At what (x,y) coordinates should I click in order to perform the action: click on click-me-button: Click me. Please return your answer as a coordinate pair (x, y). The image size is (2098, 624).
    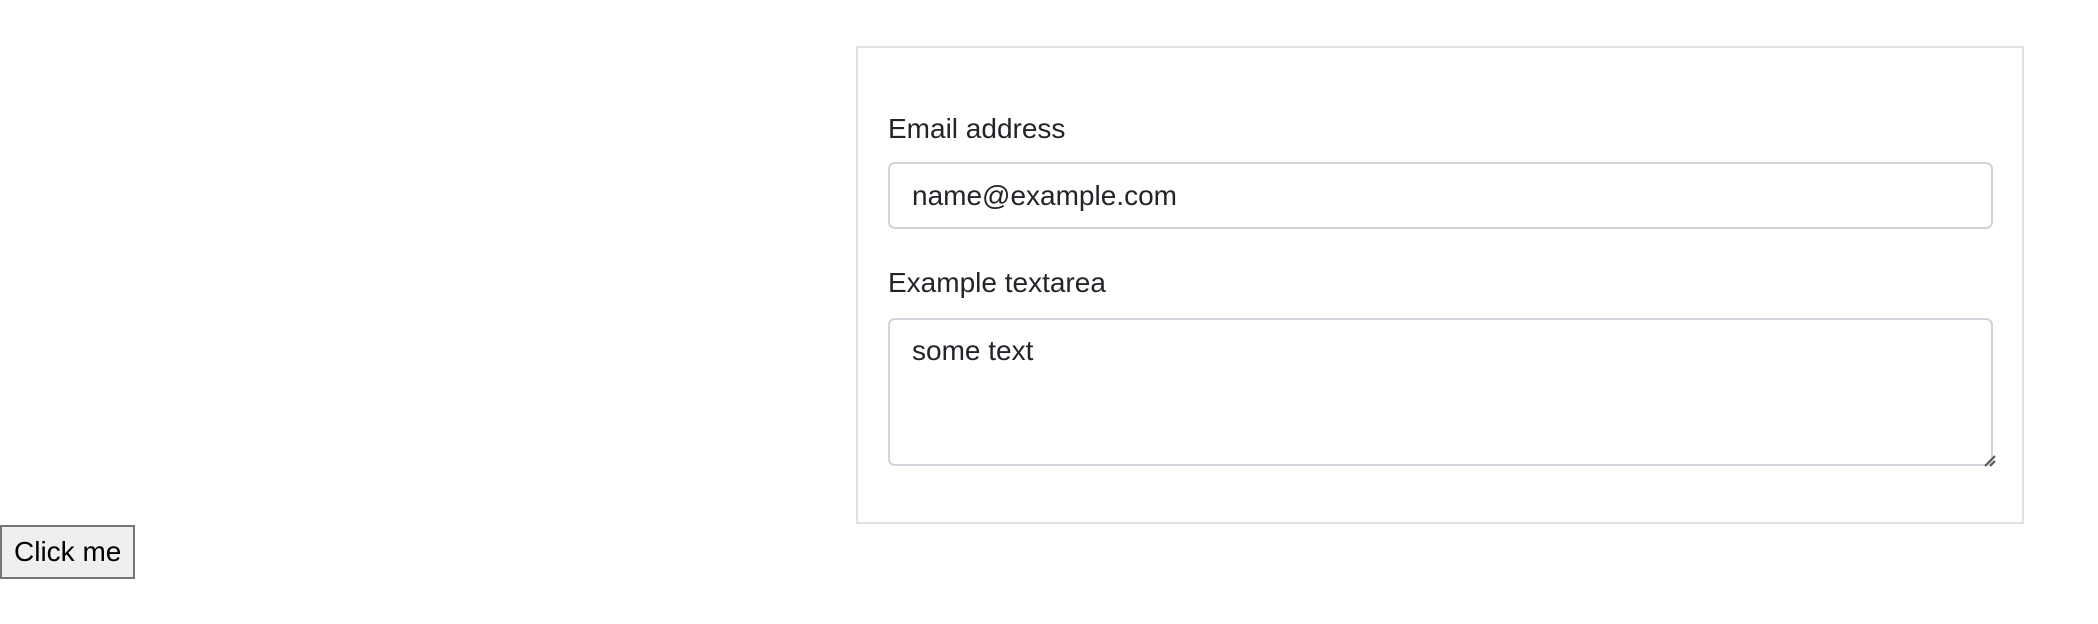
    Looking at the image, I should click on (68, 552).